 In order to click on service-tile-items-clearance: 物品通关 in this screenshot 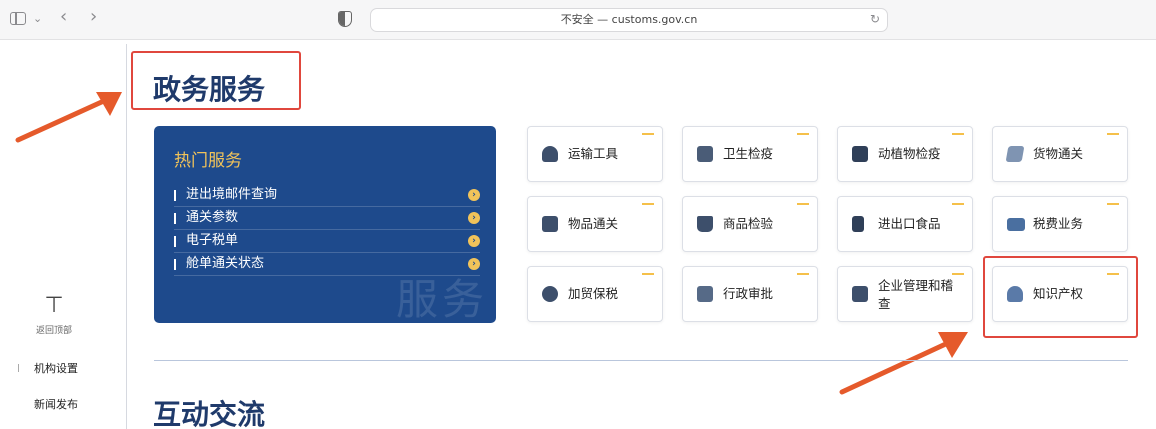, I will do `click(595, 224)`.